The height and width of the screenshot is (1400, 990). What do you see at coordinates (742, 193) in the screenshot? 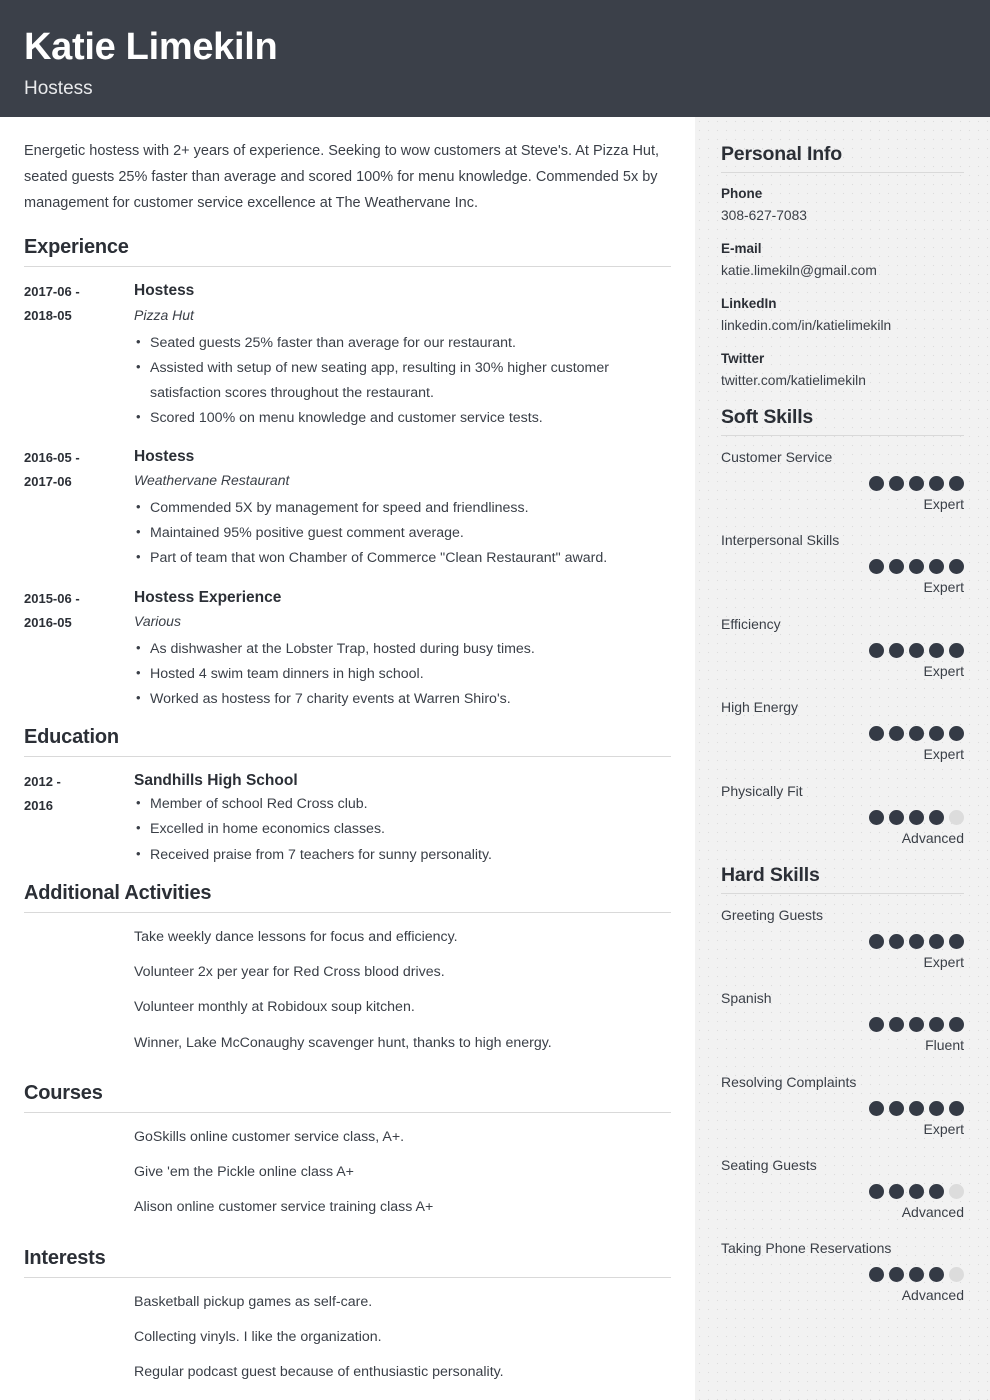
I see `personal-info-label: Phone` at bounding box center [742, 193].